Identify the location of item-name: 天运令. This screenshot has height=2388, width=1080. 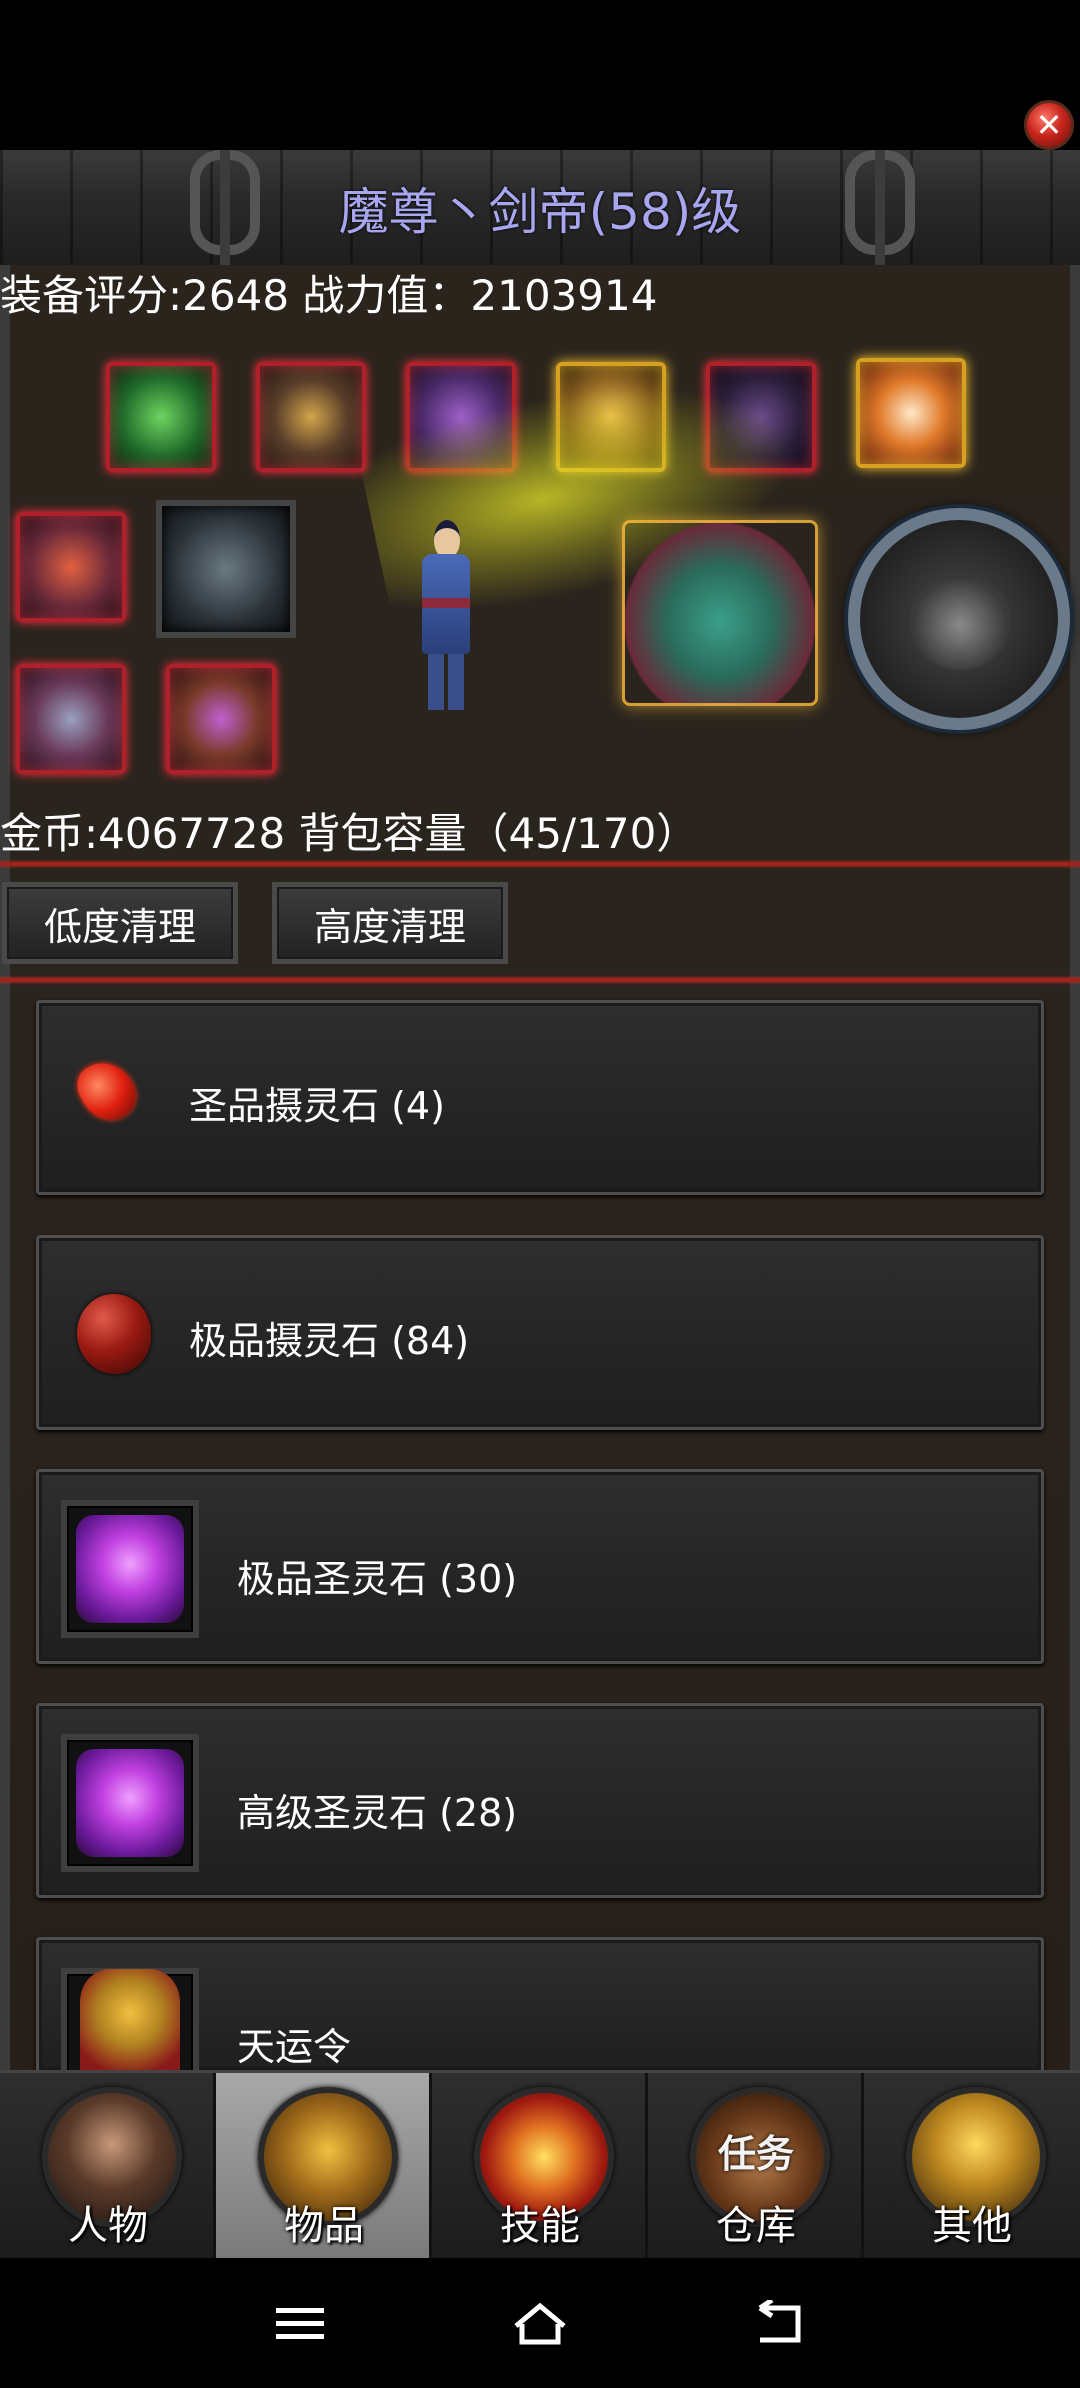
(294, 2047).